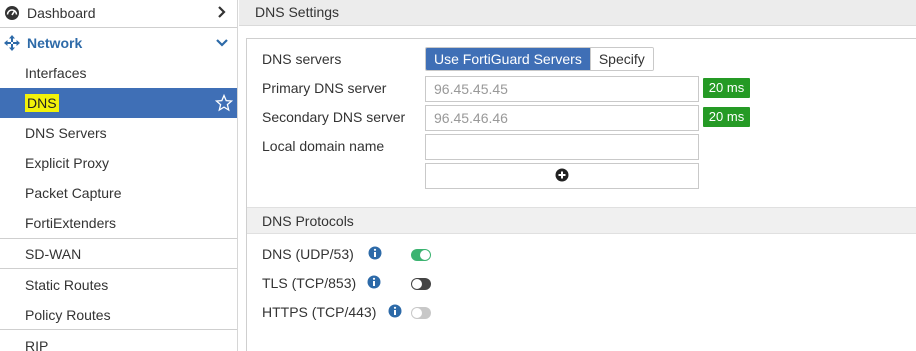  What do you see at coordinates (562, 118) in the screenshot?
I see `secondary-dns-field: 96.45.46.46` at bounding box center [562, 118].